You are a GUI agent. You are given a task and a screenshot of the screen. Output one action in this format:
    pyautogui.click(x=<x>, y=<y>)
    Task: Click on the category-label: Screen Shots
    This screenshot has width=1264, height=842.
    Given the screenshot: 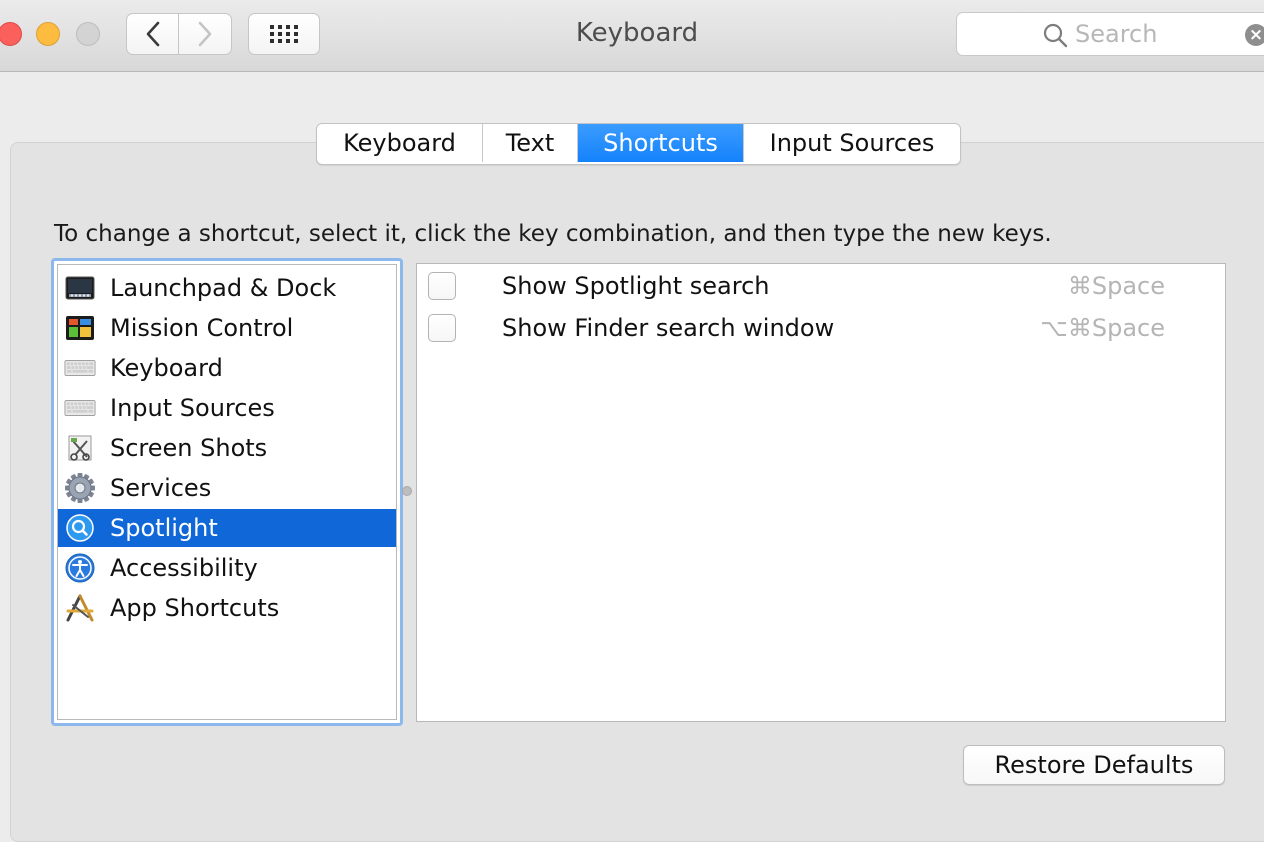 What is the action you would take?
    pyautogui.click(x=189, y=448)
    